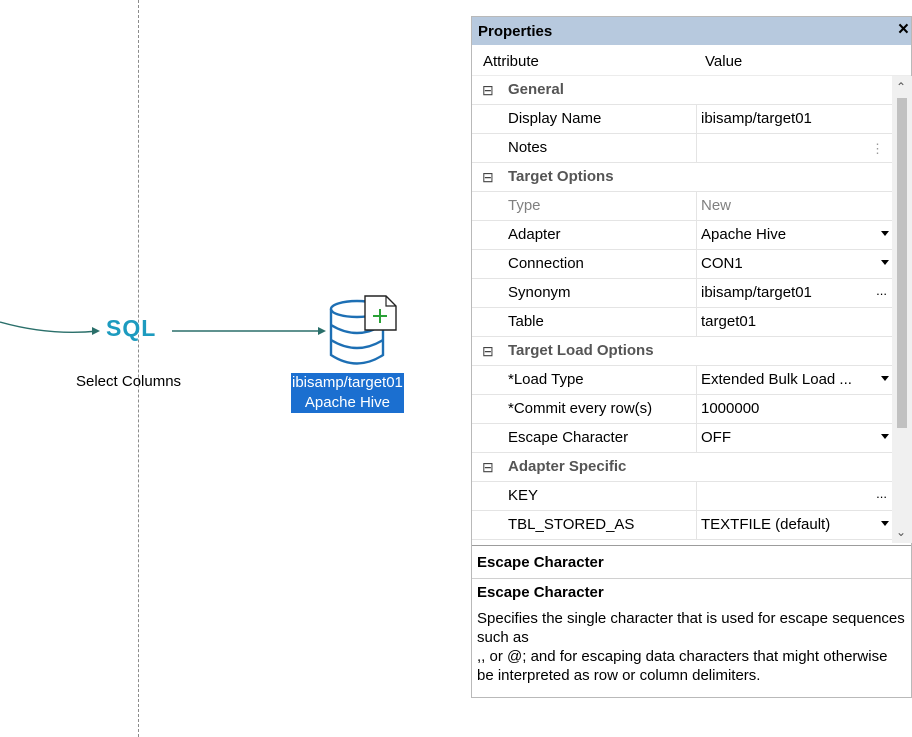 The image size is (912, 737). What do you see at coordinates (347, 402) in the screenshot?
I see `target-node-label-line2: Apache Hive` at bounding box center [347, 402].